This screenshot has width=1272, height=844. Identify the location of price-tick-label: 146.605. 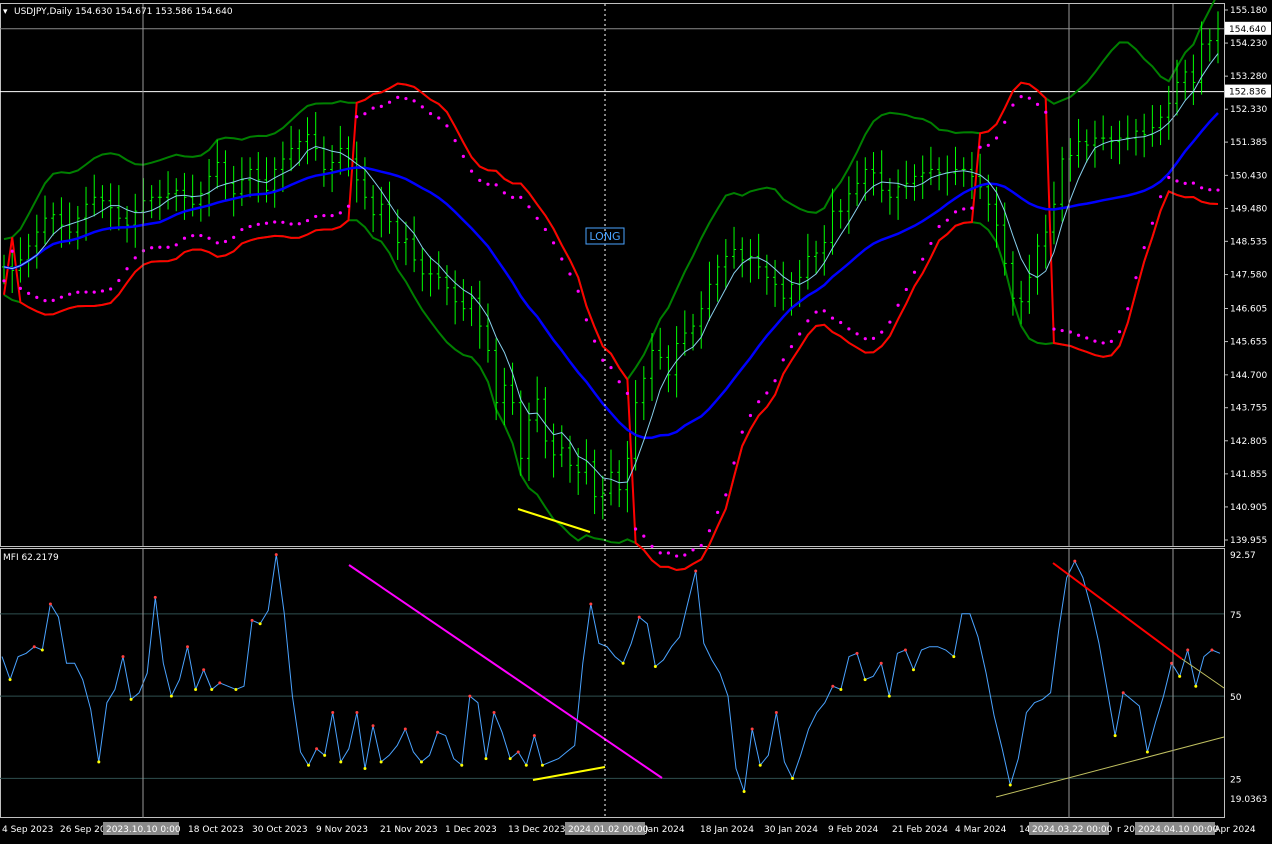
(1248, 310).